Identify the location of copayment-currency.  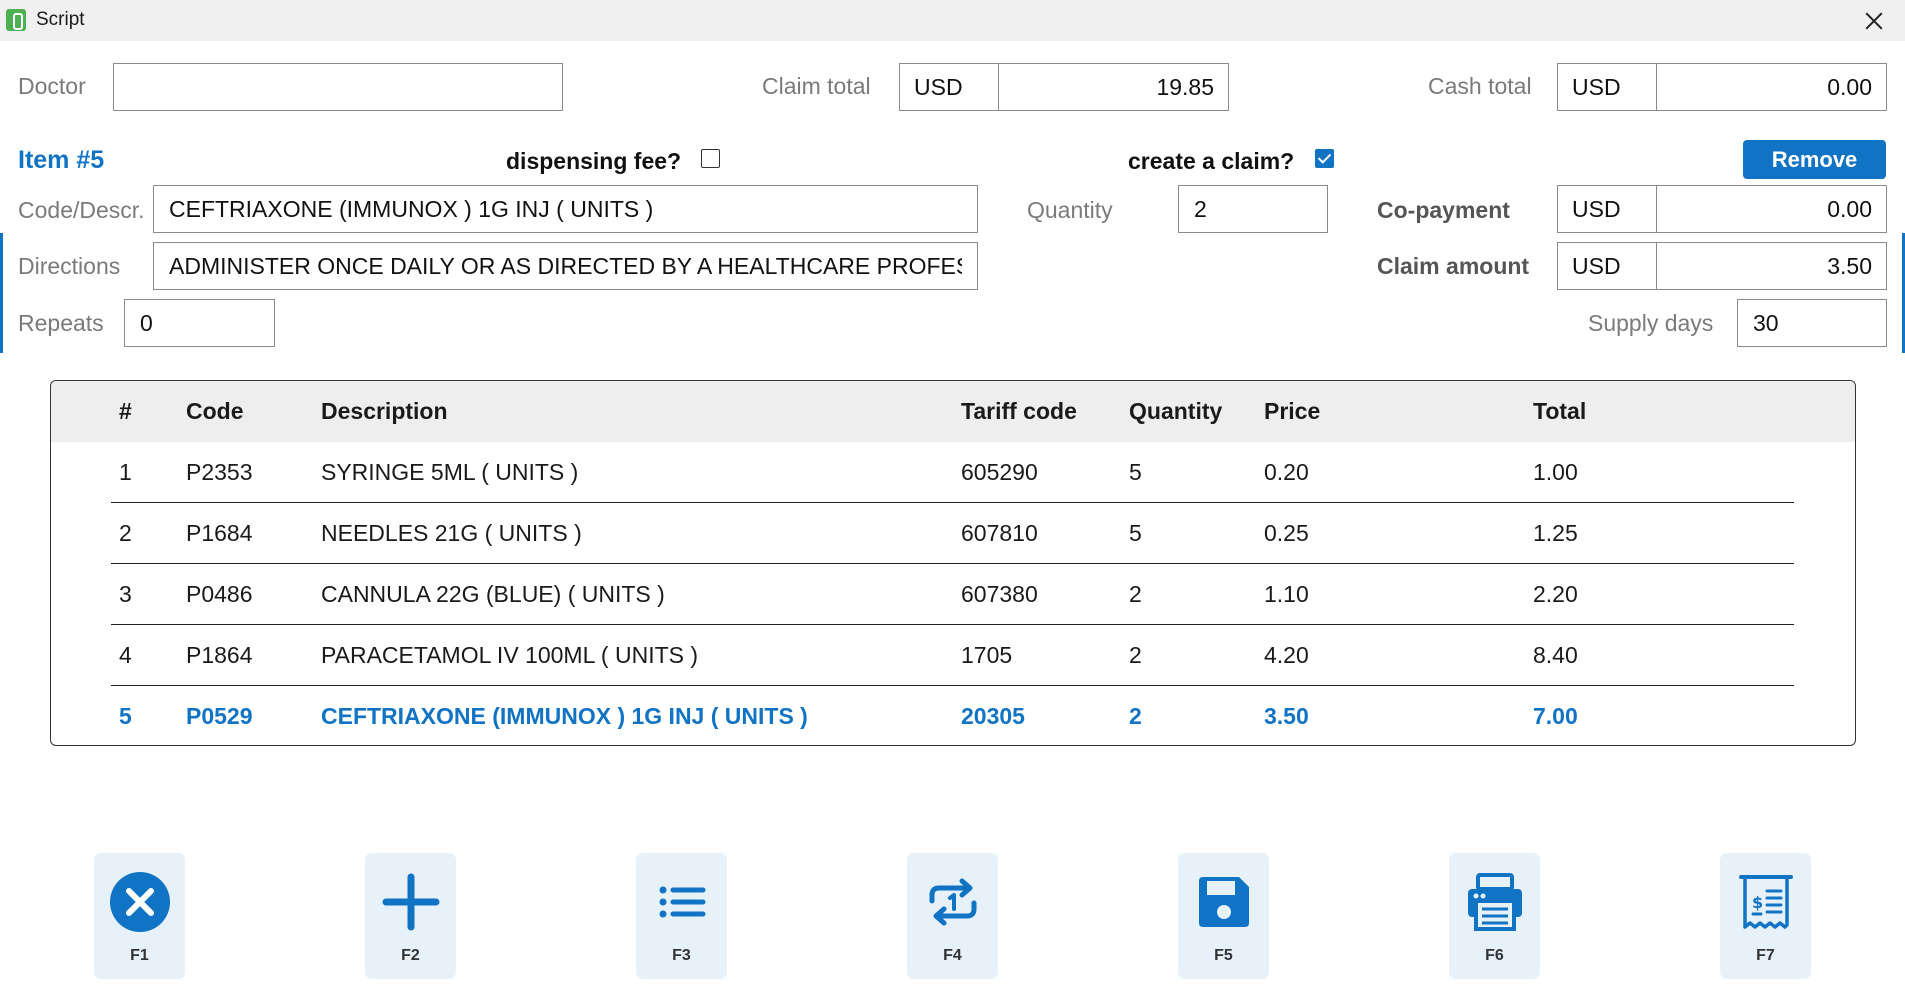
(1607, 209).